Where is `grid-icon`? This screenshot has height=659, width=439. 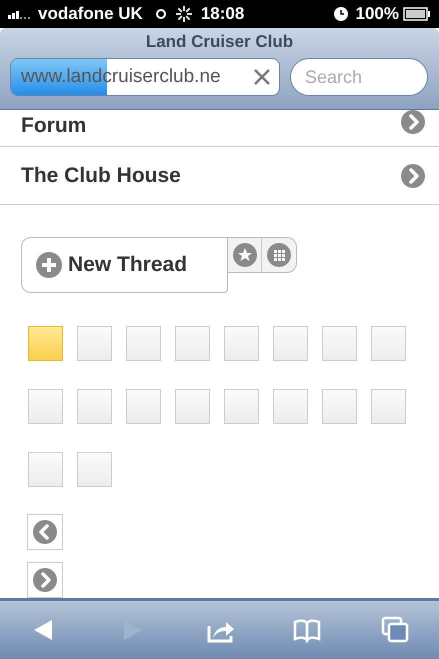 grid-icon is located at coordinates (279, 255).